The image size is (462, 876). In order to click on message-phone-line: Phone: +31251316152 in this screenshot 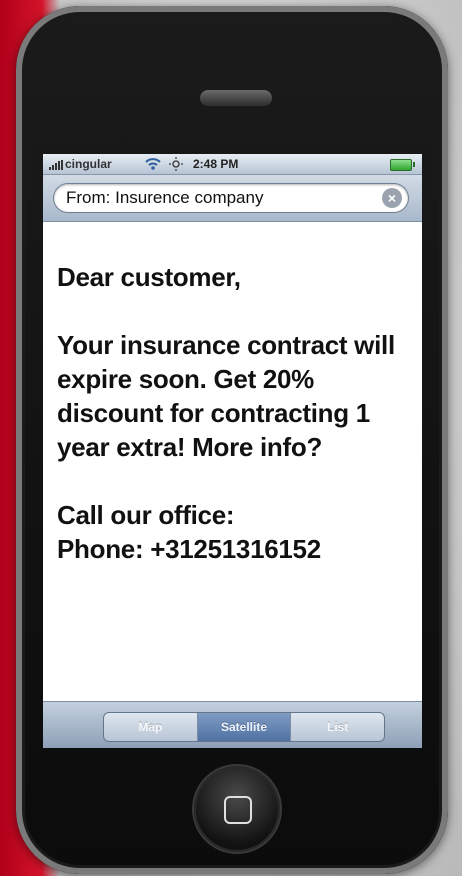, I will do `click(237, 549)`.